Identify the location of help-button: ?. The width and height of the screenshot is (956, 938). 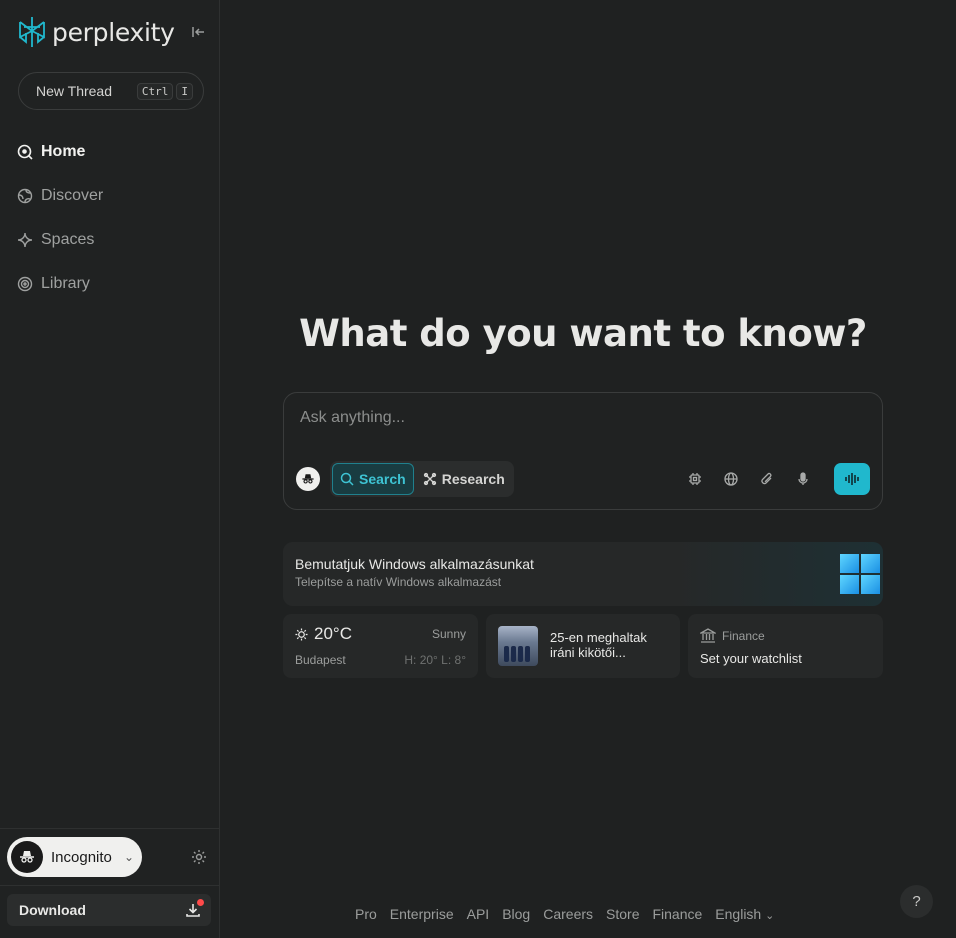
(916, 901).